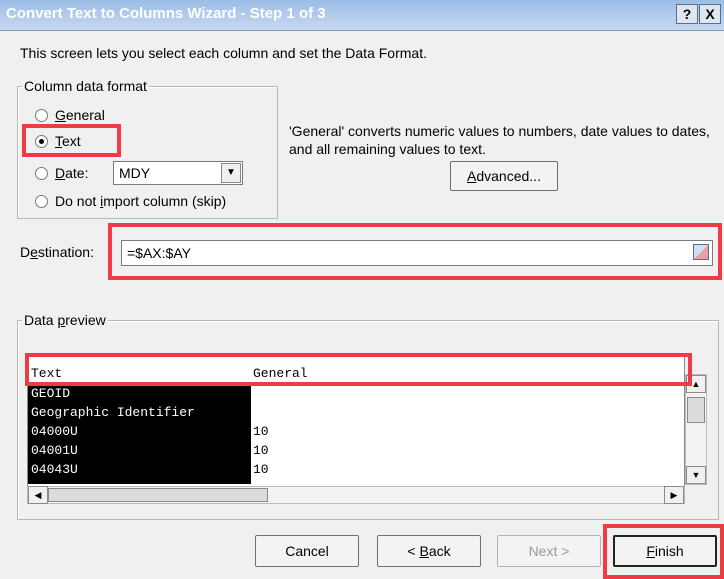  I want to click on column-format-legend: Column data format, so click(85, 86).